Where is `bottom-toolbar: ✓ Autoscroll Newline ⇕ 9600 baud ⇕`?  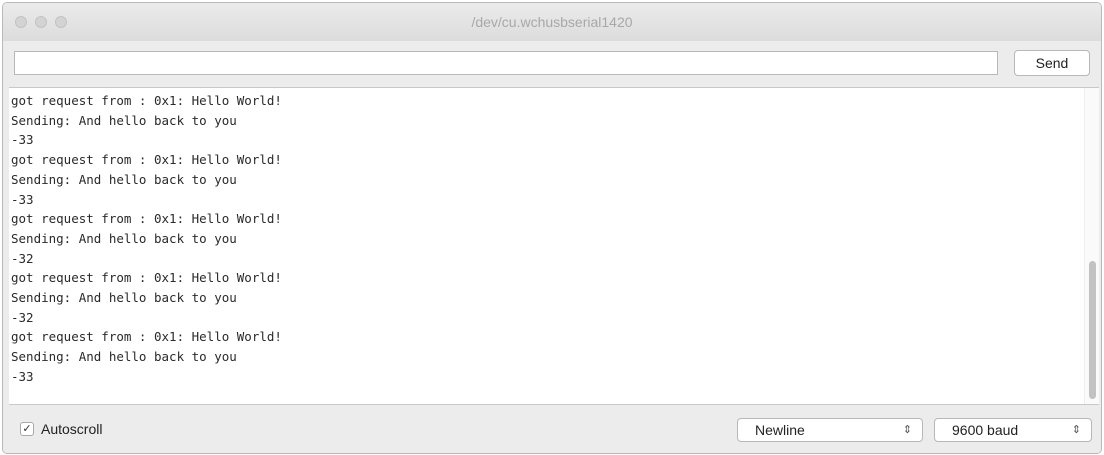
bottom-toolbar: ✓ Autoscroll Newline ⇕ 9600 baud ⇕ is located at coordinates (552, 430).